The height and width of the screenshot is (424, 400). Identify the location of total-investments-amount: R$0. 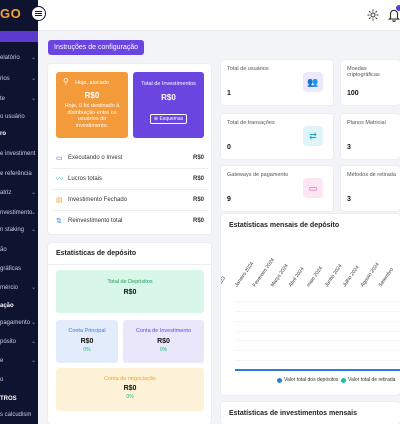
(168, 97).